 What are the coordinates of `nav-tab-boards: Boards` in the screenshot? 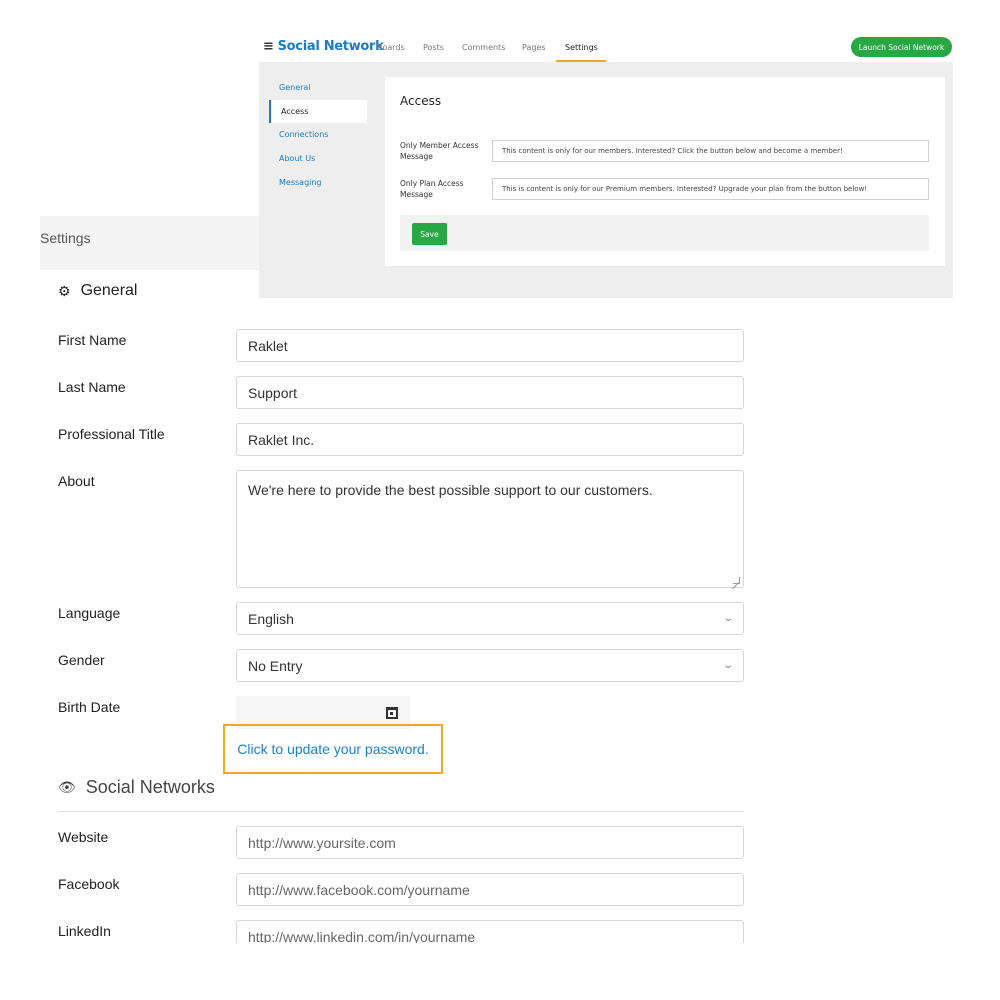 It's located at (391, 47).